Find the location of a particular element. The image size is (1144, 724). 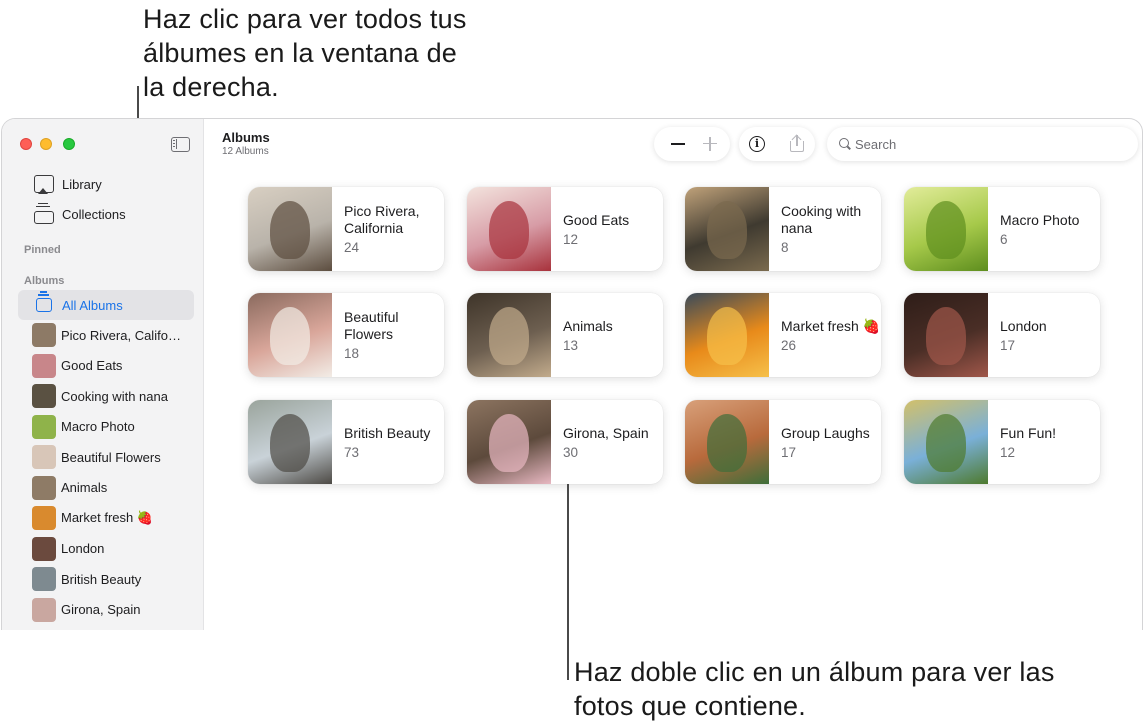

search-icon is located at coordinates (845, 144).